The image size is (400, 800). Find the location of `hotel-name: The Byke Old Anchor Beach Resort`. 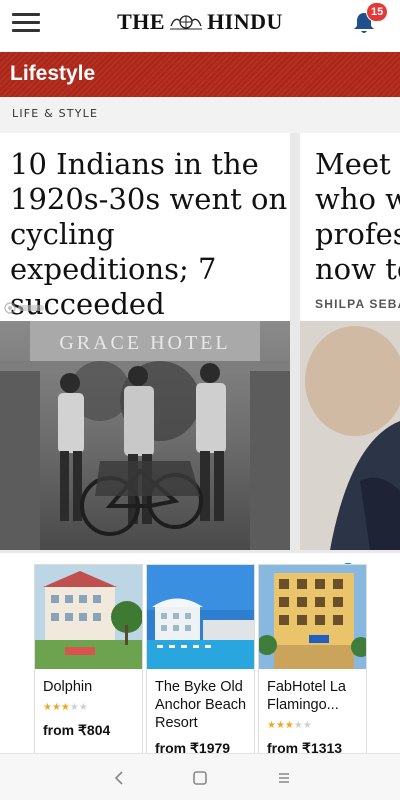

hotel-name: The Byke Old Anchor Beach Resort is located at coordinates (201, 705).